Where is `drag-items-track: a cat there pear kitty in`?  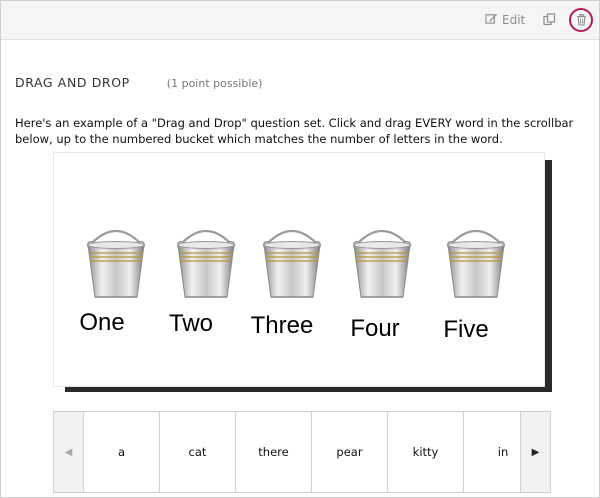
drag-items-track: a cat there pear kitty in is located at coordinates (302, 452).